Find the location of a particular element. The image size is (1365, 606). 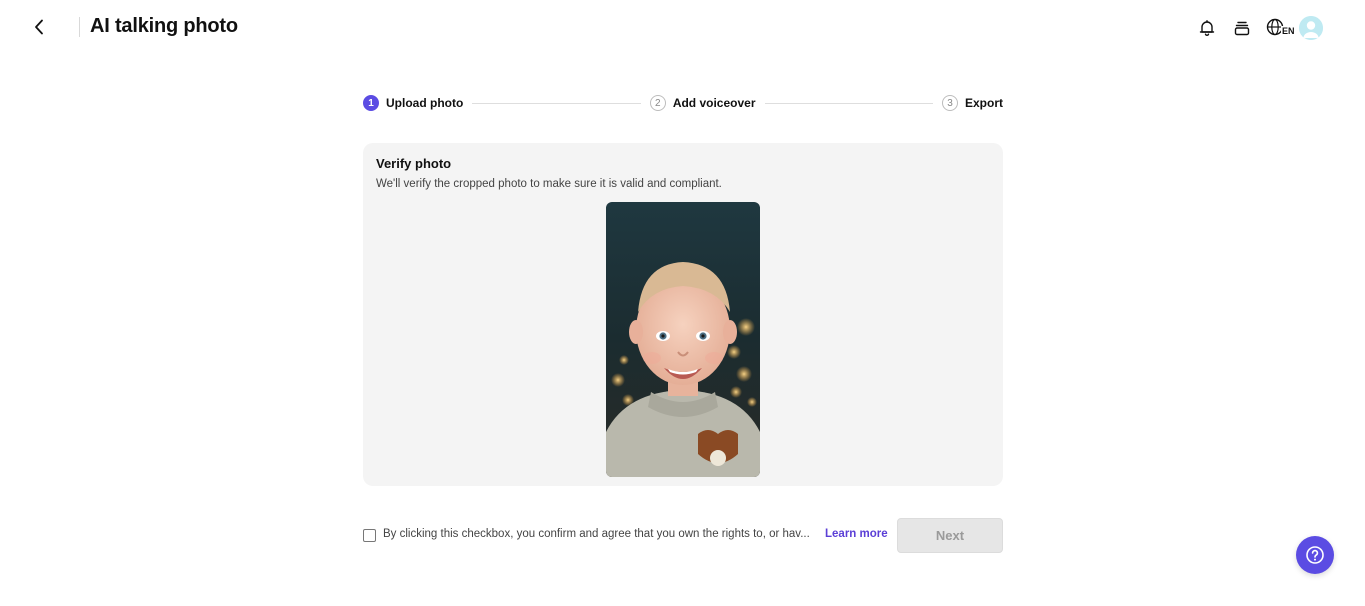

top-bar: AI talking photo EN is located at coordinates (682, 28).